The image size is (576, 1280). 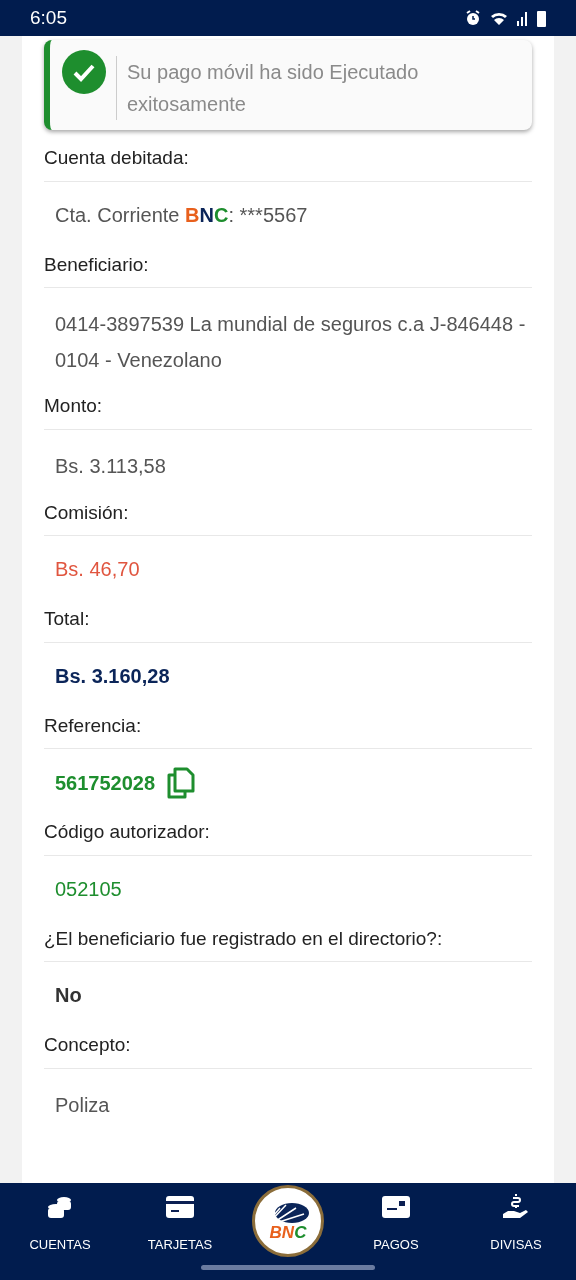 What do you see at coordinates (88, 1045) in the screenshot?
I see `field-label: Concepto:` at bounding box center [88, 1045].